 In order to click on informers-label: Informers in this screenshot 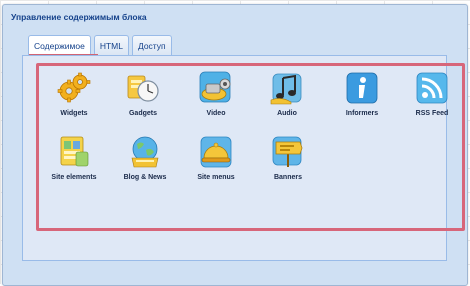, I will do `click(362, 113)`.